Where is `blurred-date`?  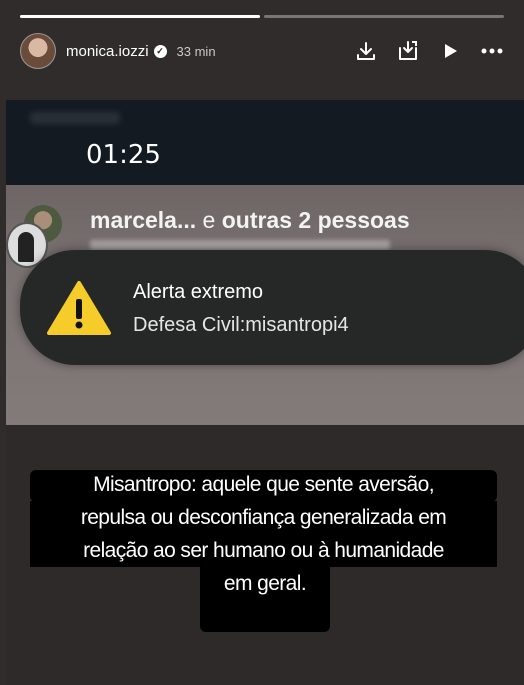 blurred-date is located at coordinates (75, 118).